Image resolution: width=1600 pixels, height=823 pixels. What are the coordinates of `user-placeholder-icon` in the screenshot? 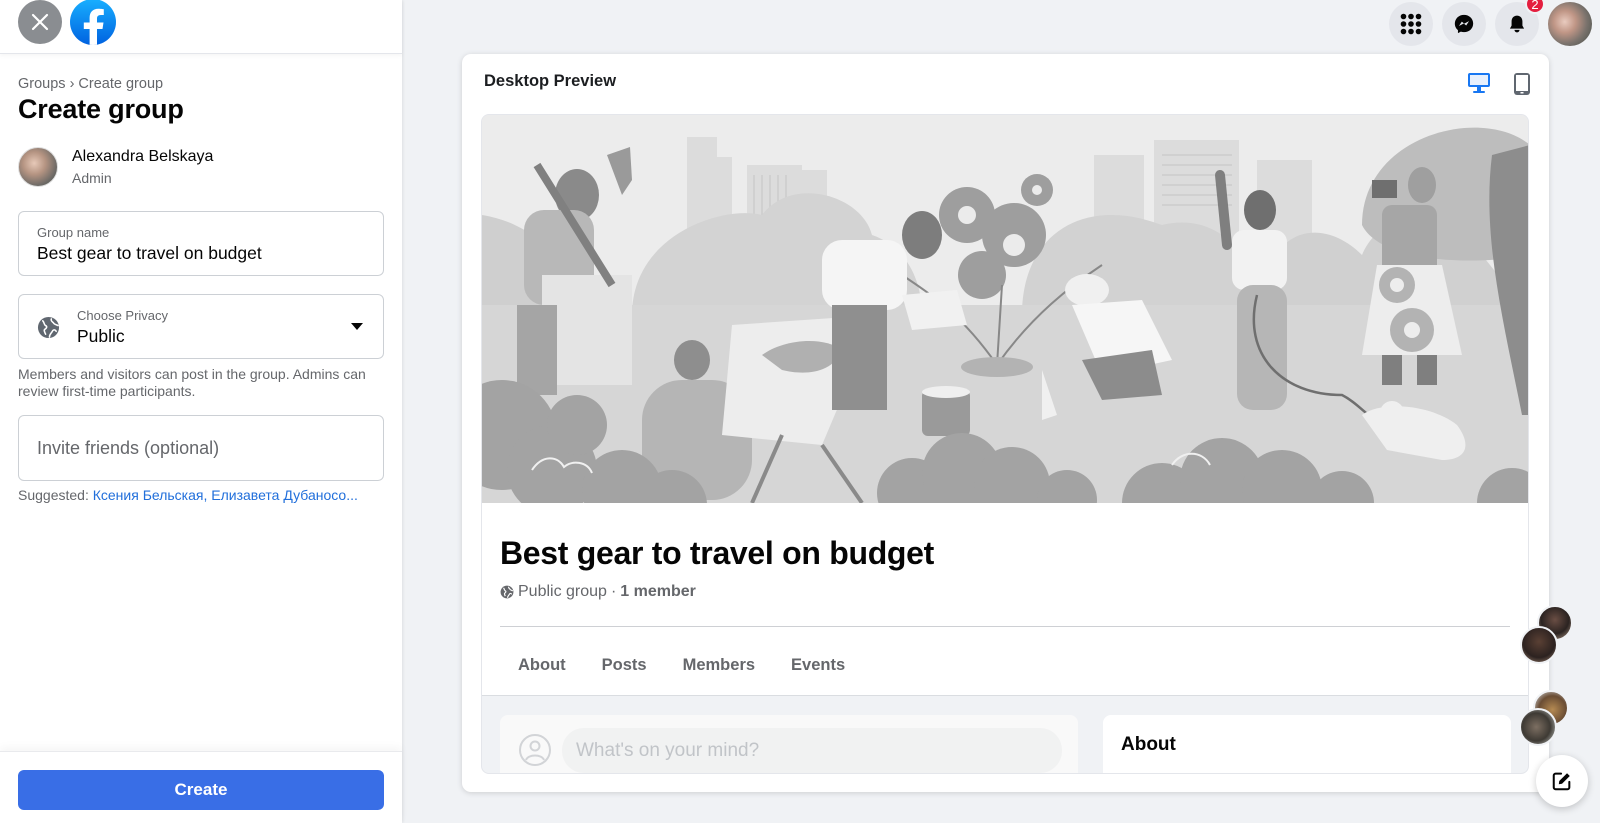 It's located at (535, 750).